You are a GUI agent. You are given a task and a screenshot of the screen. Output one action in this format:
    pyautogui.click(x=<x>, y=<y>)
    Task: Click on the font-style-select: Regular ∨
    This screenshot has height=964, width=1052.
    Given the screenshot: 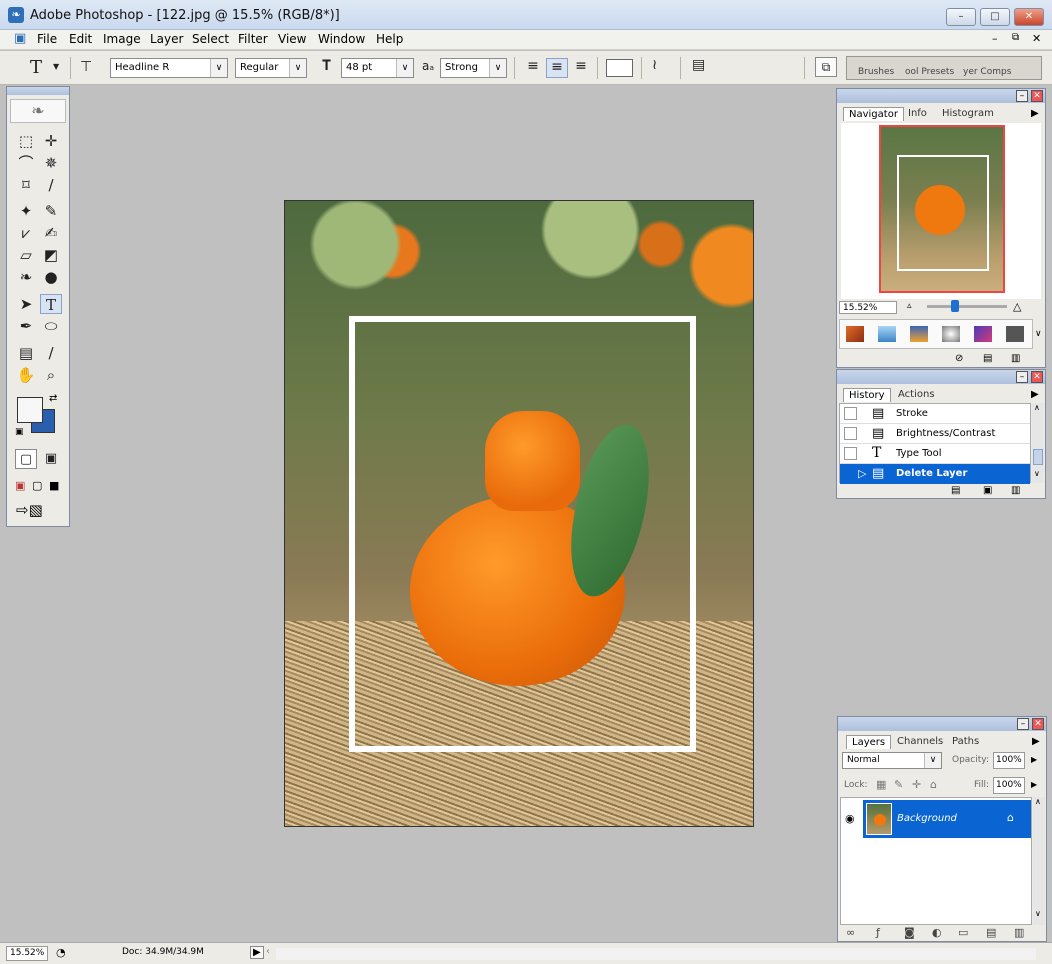 What is the action you would take?
    pyautogui.click(x=271, y=68)
    